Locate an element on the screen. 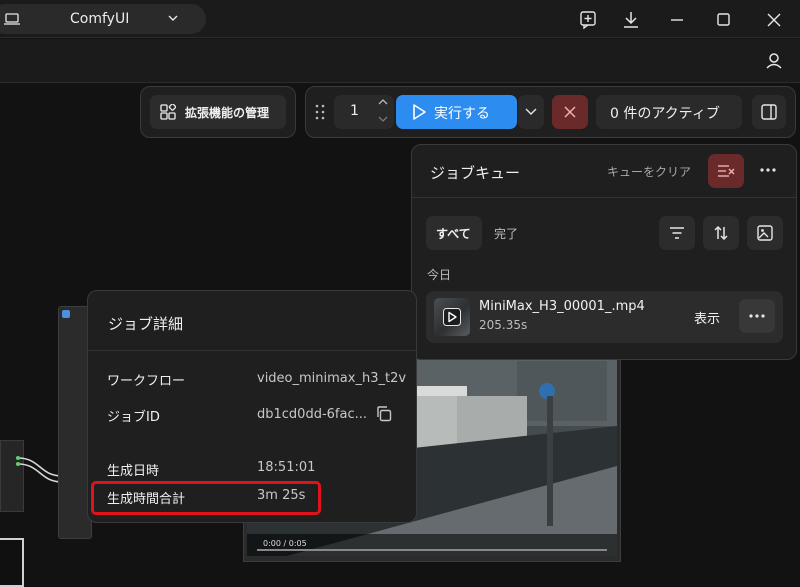 This screenshot has height=587, width=800. media-view-button is located at coordinates (765, 233).